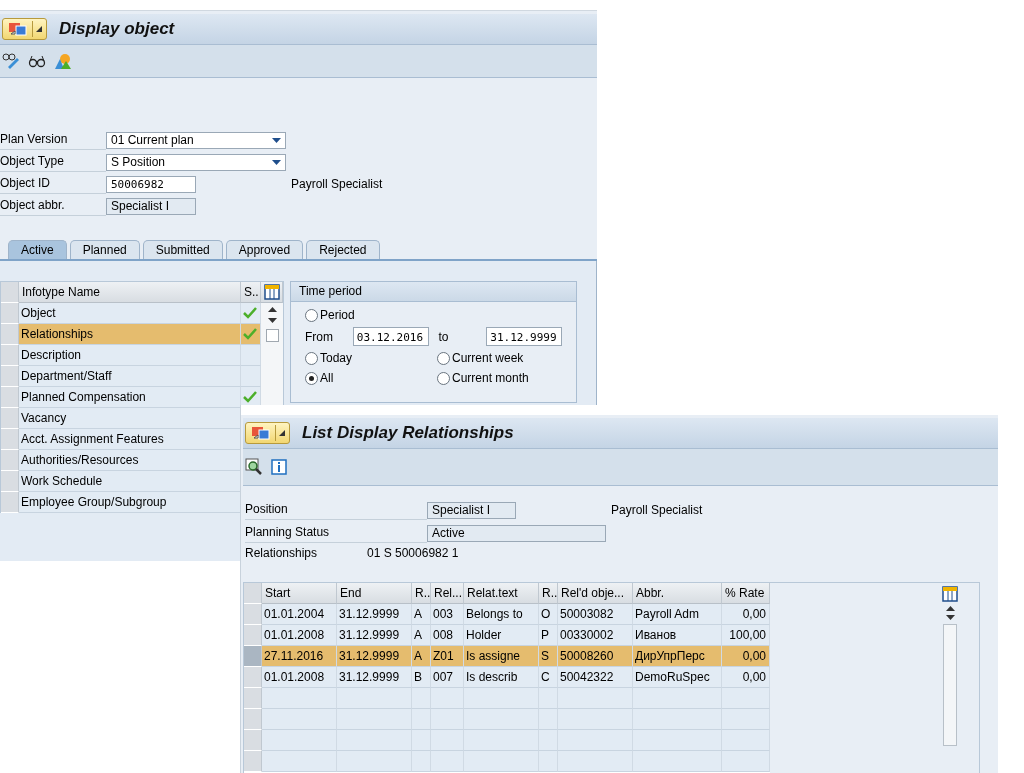 The width and height of the screenshot is (1024, 773). I want to click on table-cell: 003, so click(447, 614).